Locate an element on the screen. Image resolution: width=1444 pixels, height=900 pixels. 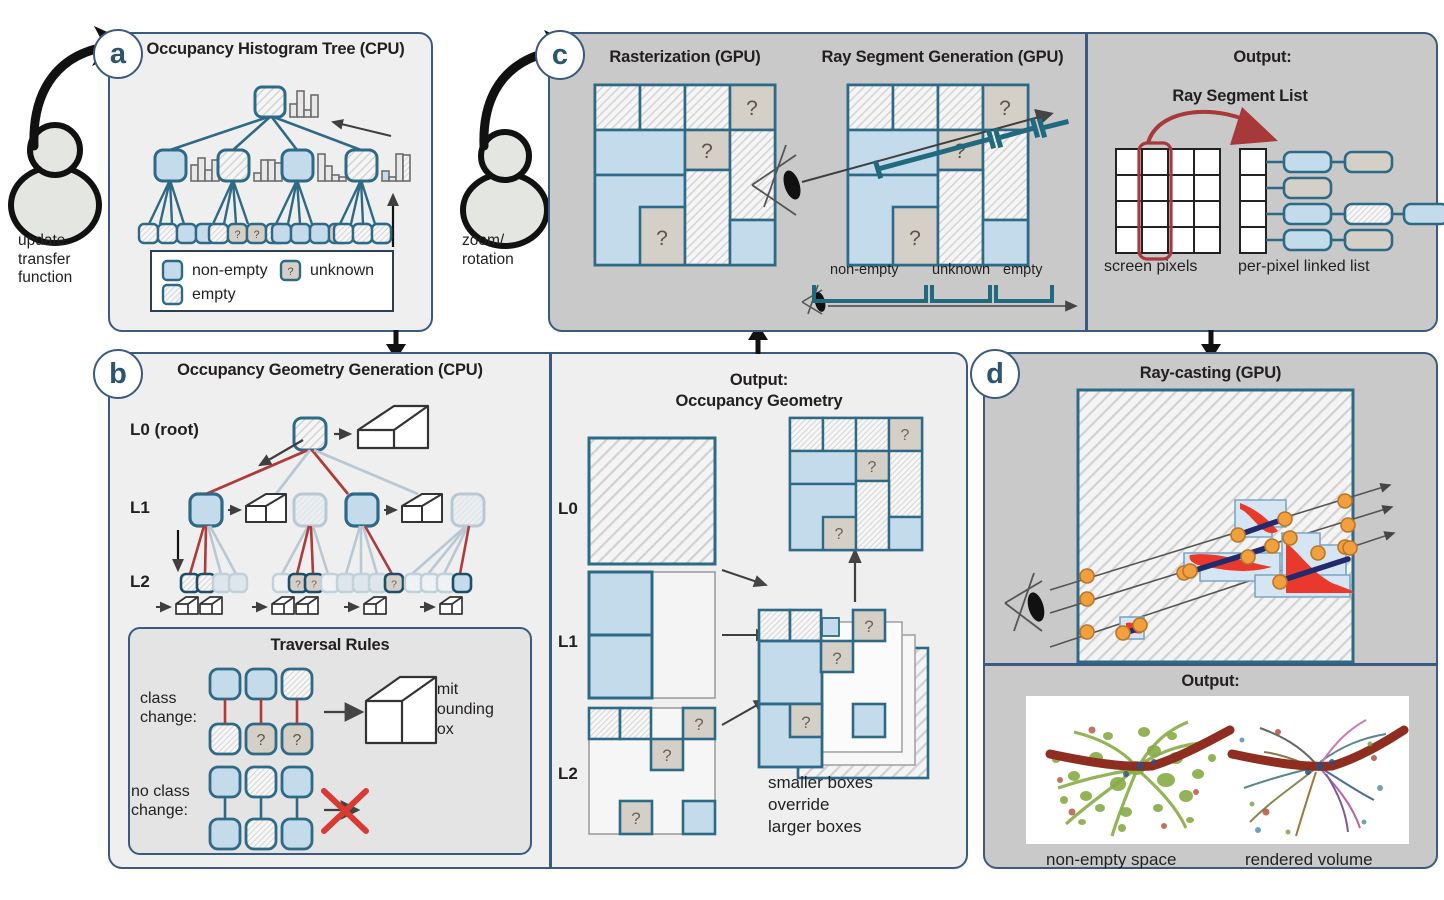
screen-pixel-grid is located at coordinates (1168, 201).